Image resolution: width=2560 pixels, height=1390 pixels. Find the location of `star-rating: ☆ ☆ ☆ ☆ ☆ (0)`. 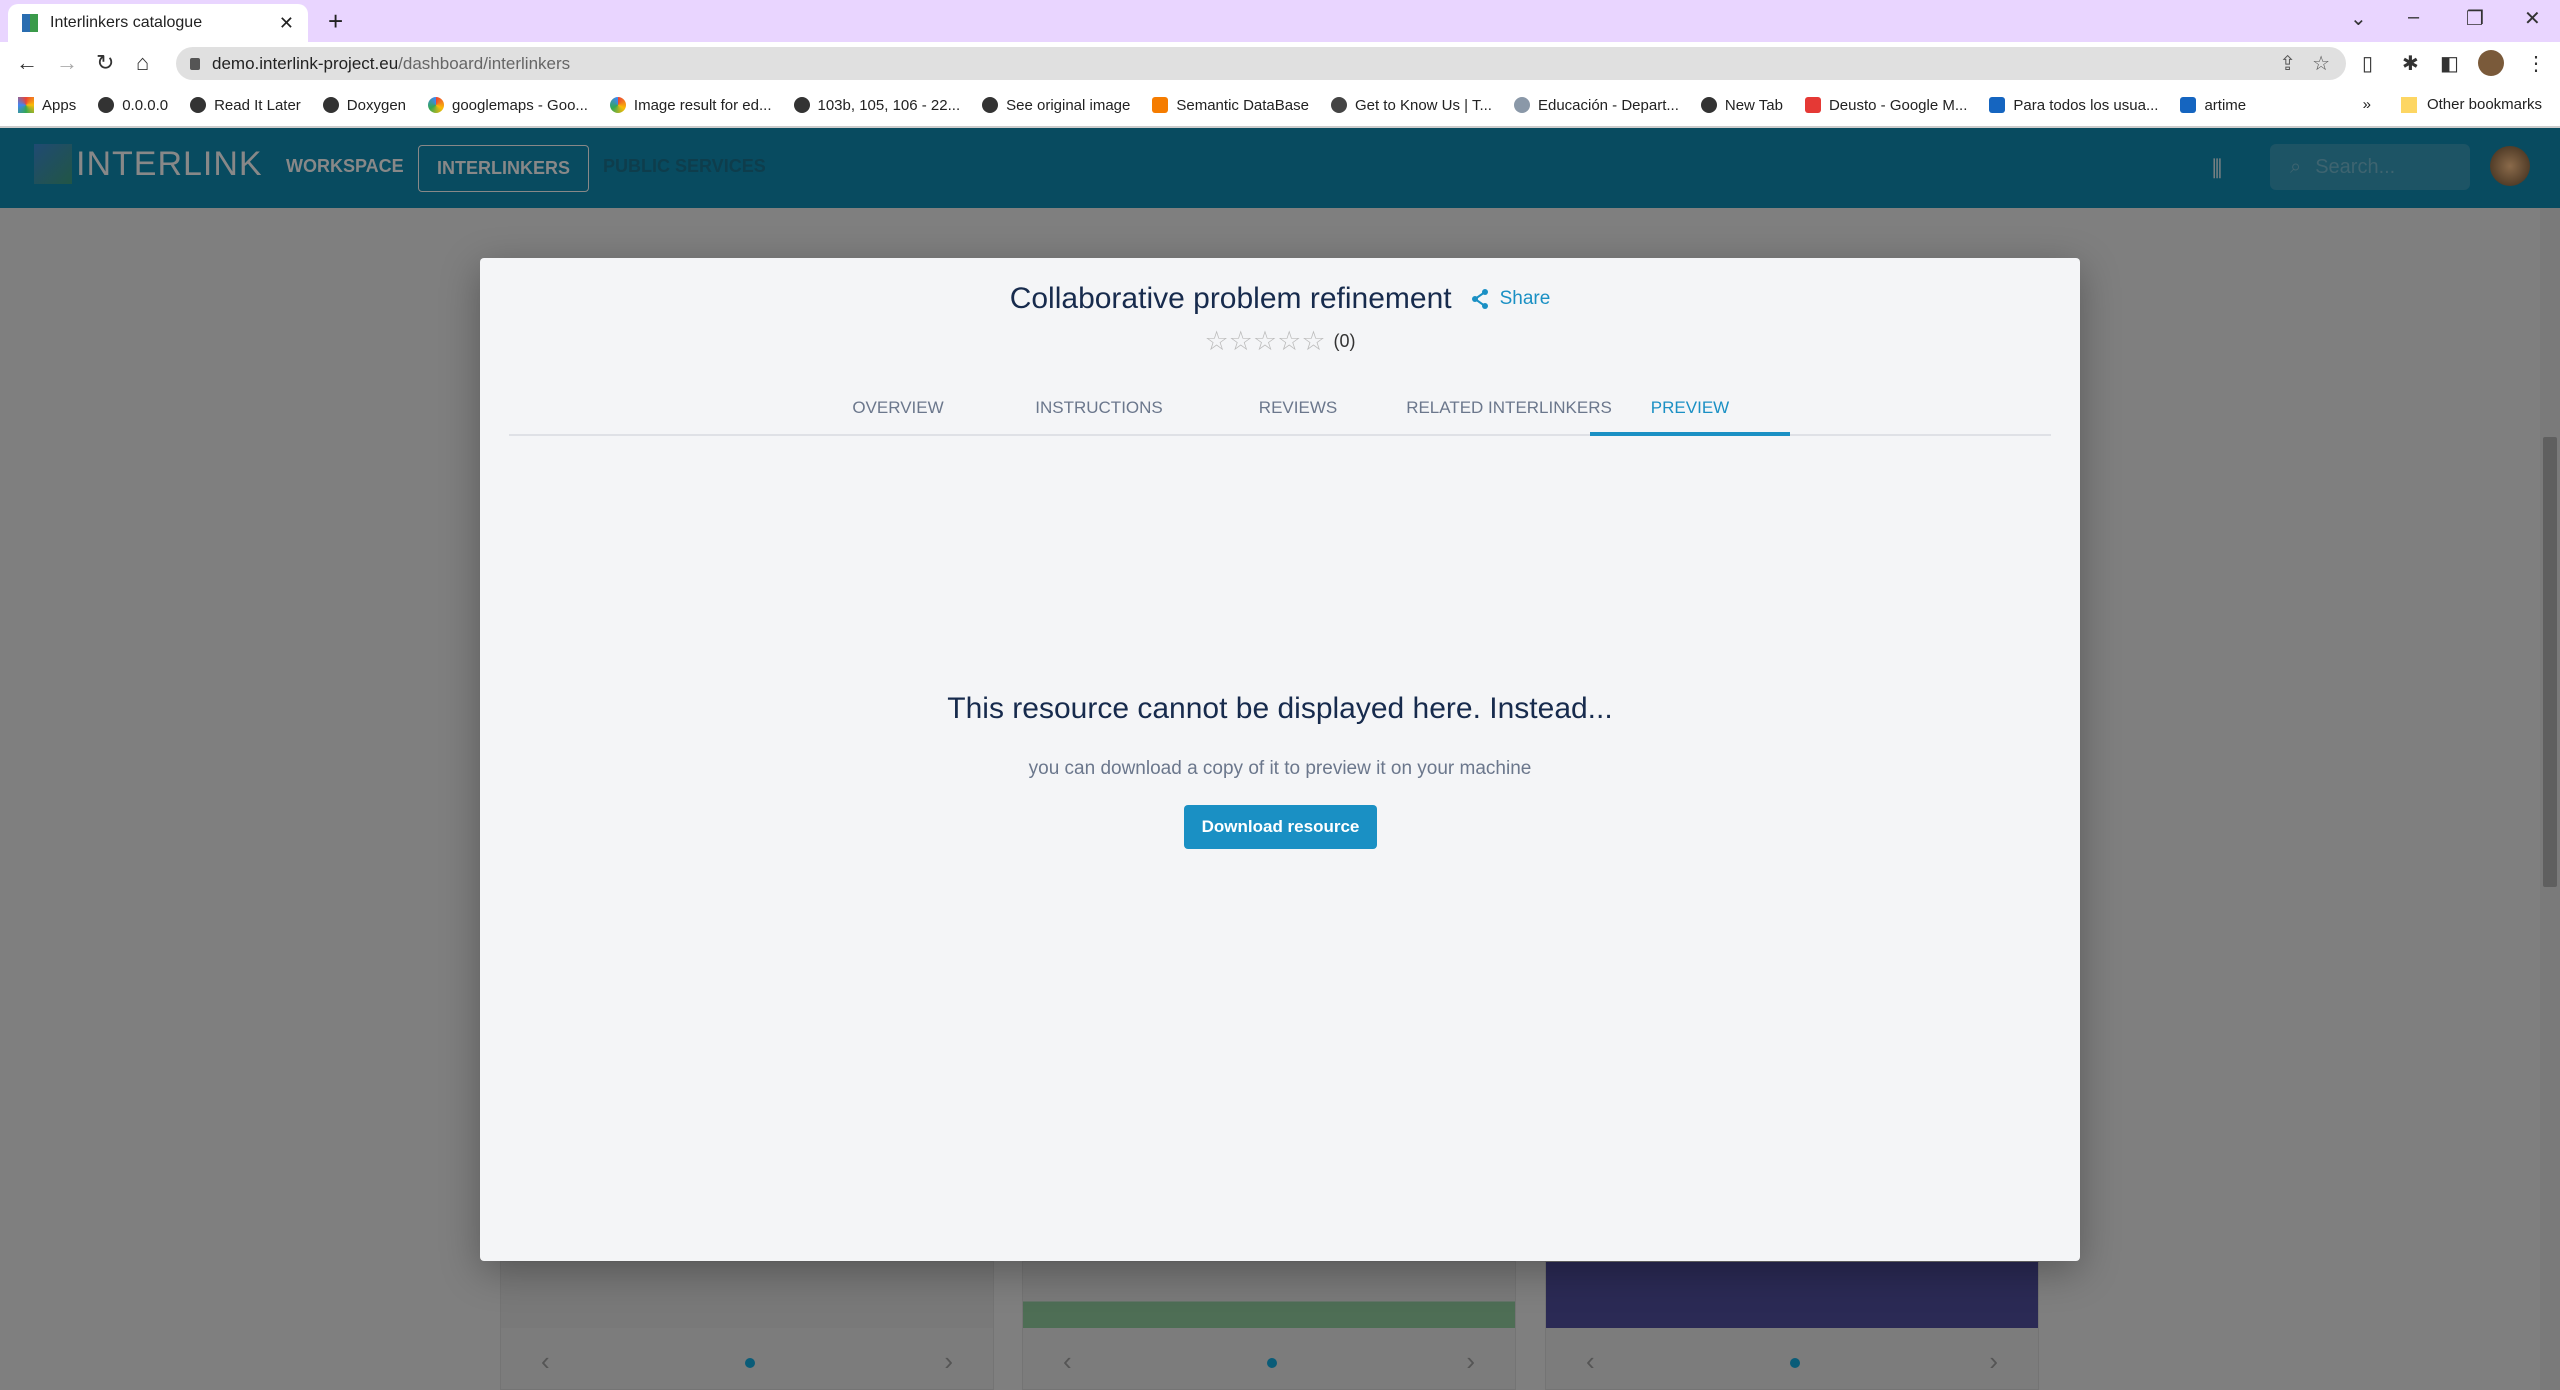

star-rating: ☆ ☆ ☆ ☆ ☆ (0) is located at coordinates (1280, 341).